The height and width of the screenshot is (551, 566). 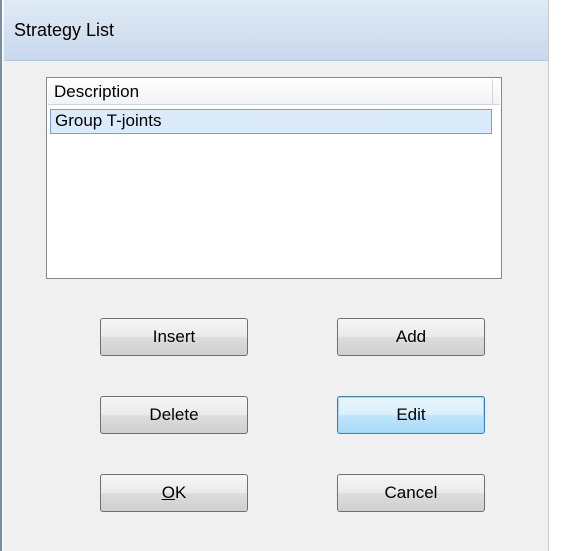 I want to click on delete-button: Delete, so click(x=174, y=415).